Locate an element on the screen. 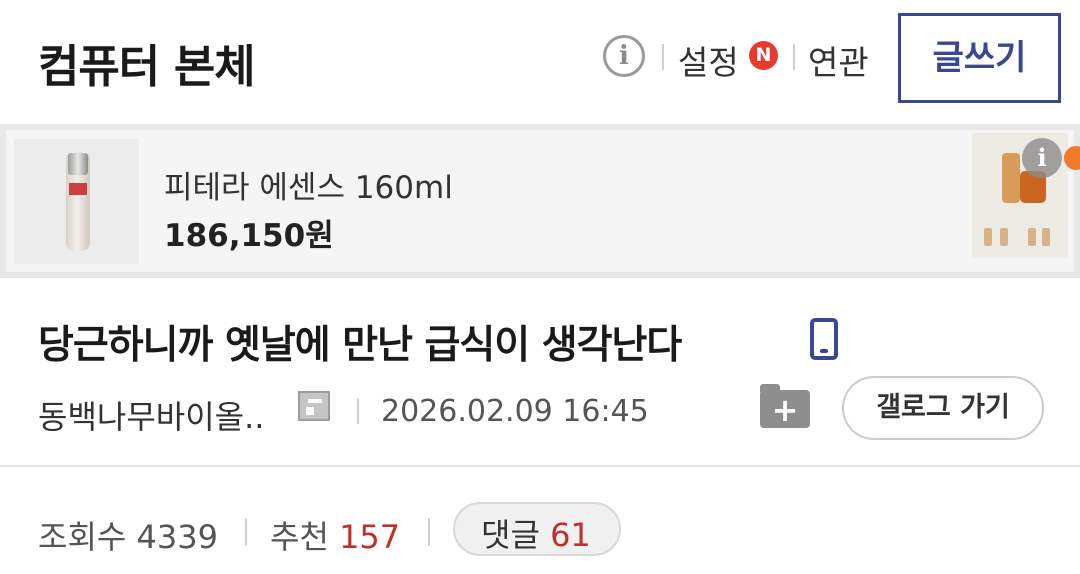 This screenshot has width=1080, height=574. recommend-count: 157 is located at coordinates (370, 537).